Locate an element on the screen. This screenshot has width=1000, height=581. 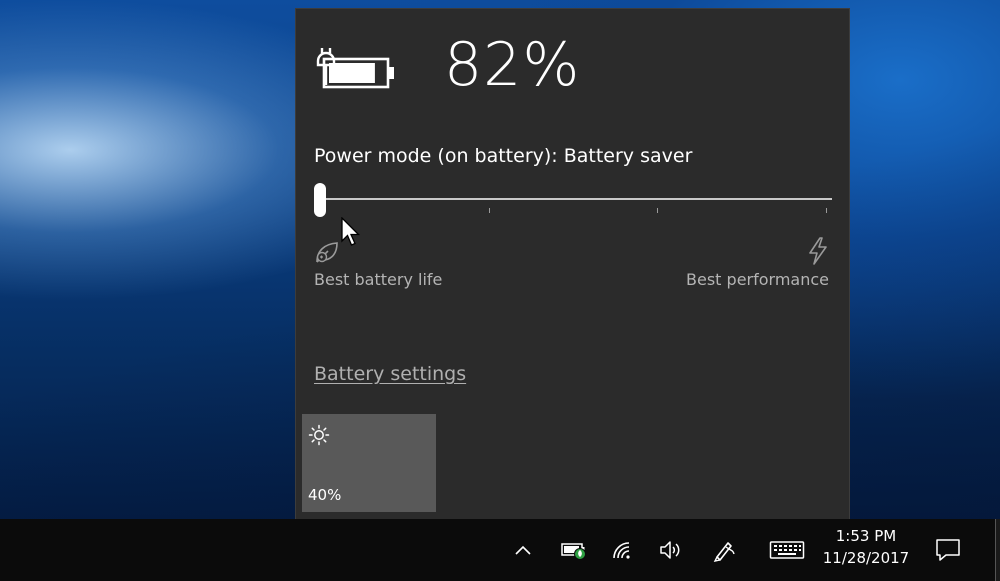
windows-ink-workspace-button is located at coordinates (724, 550).